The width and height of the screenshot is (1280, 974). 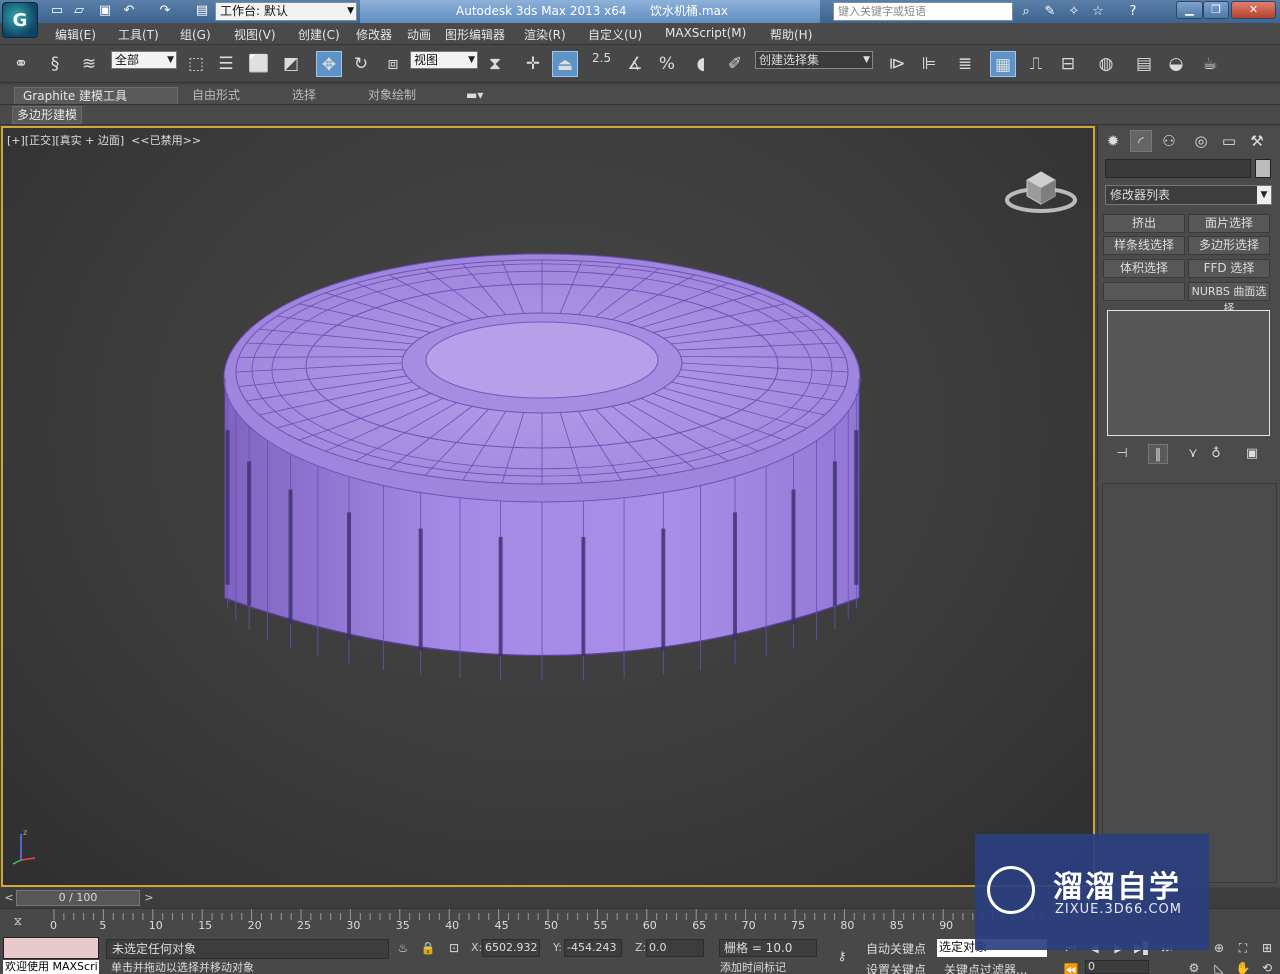 What do you see at coordinates (105, 11) in the screenshot?
I see `save-file-icon: ▣` at bounding box center [105, 11].